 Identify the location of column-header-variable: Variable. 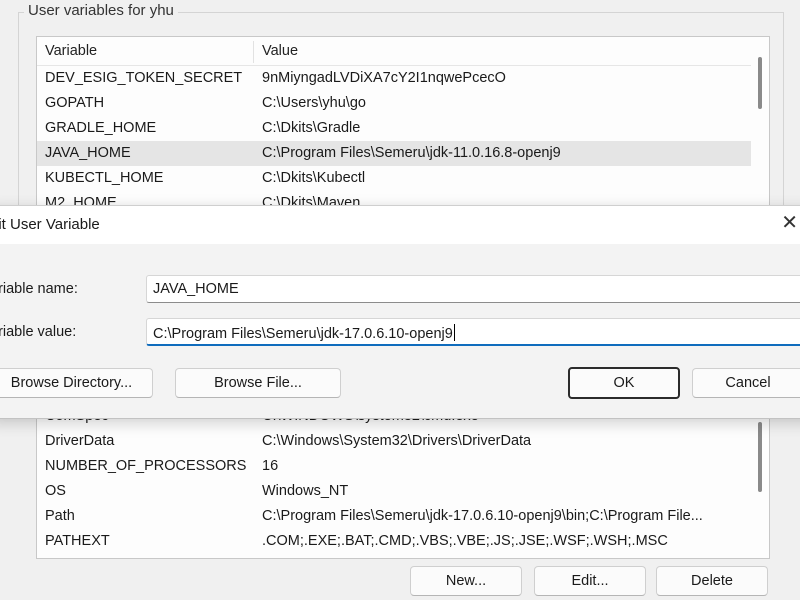
(71, 51).